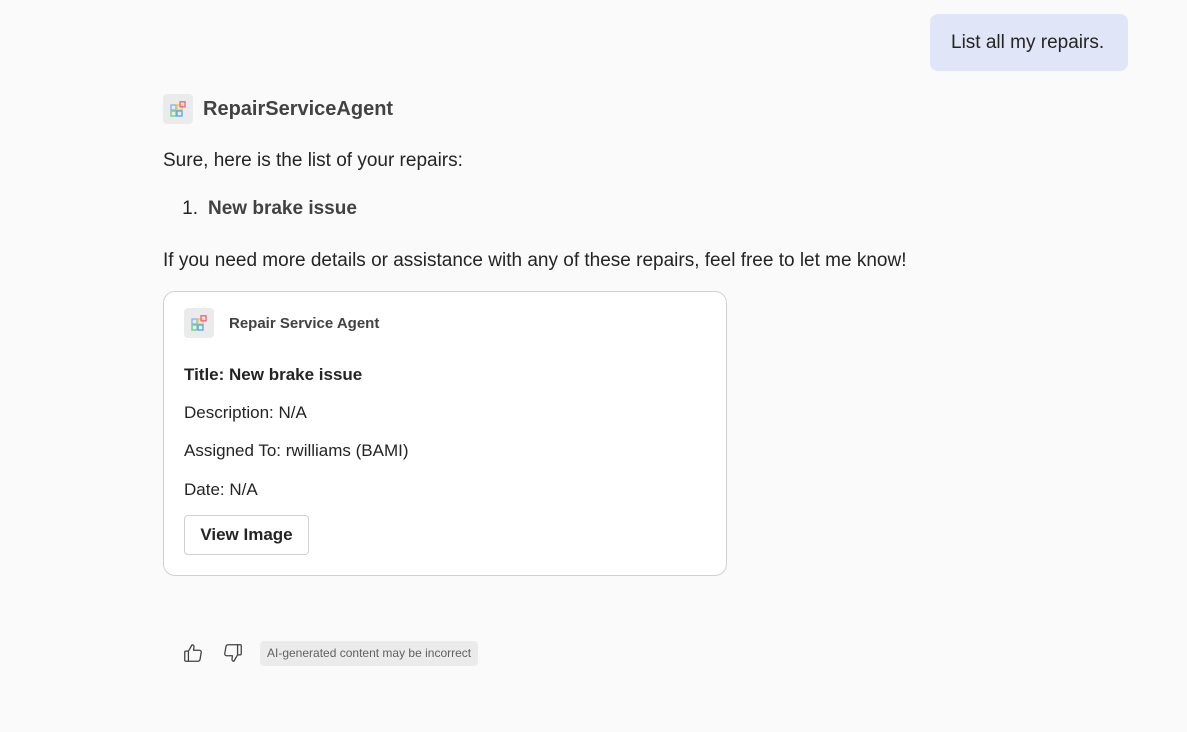  What do you see at coordinates (193, 653) in the screenshot?
I see `thumbs-up-icon` at bounding box center [193, 653].